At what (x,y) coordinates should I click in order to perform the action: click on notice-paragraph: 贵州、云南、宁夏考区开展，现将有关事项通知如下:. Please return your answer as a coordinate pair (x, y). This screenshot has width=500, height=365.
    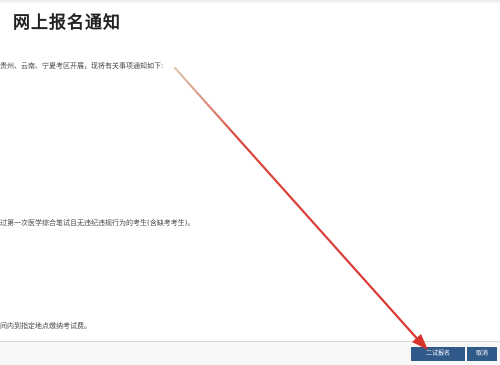
    Looking at the image, I should click on (82, 66).